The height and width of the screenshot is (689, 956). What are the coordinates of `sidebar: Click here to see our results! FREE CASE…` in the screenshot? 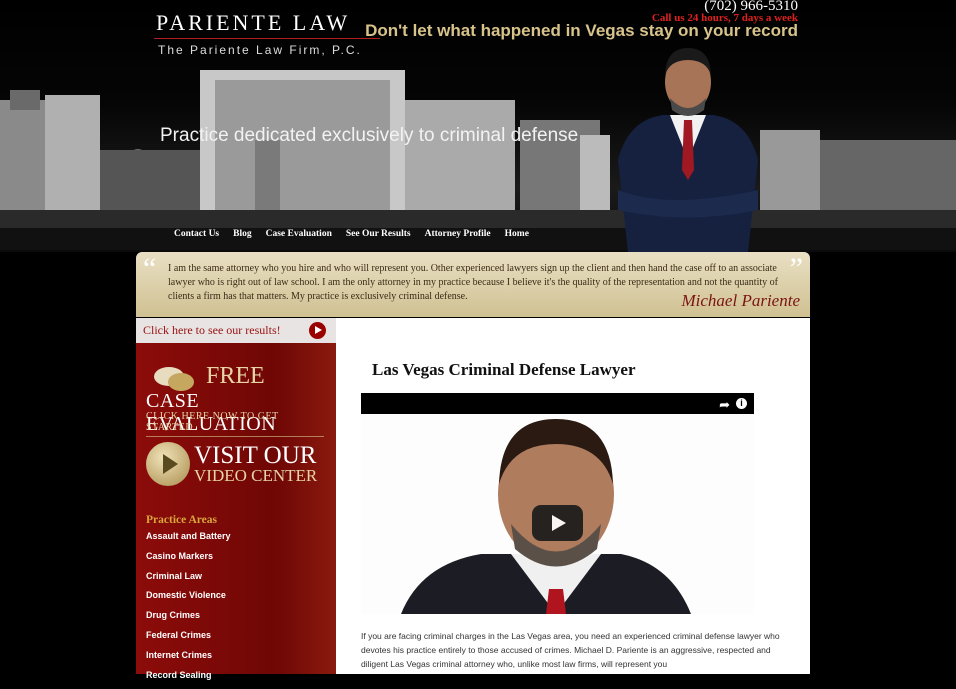 It's located at (236, 499).